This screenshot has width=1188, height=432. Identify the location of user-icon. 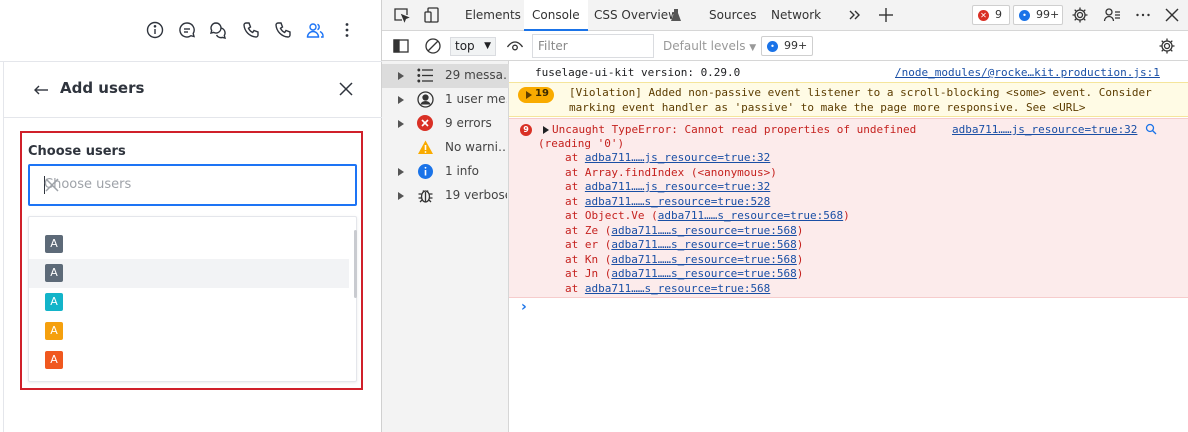
(425, 99).